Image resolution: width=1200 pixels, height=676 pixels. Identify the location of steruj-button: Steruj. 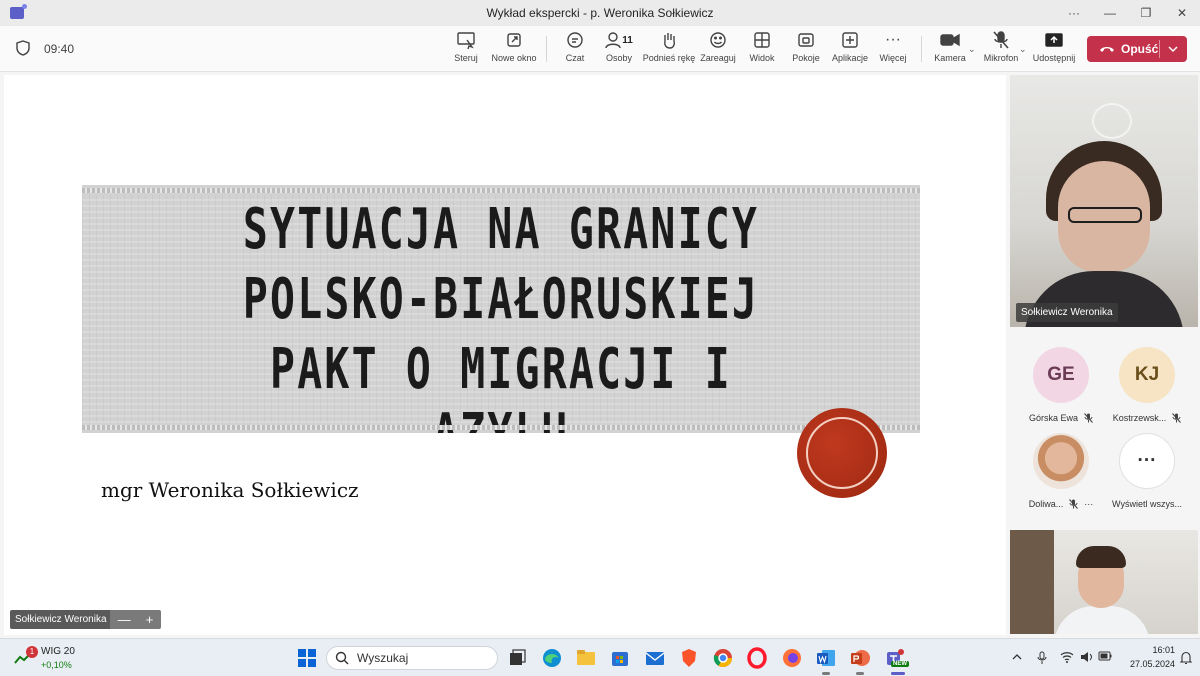
(466, 49).